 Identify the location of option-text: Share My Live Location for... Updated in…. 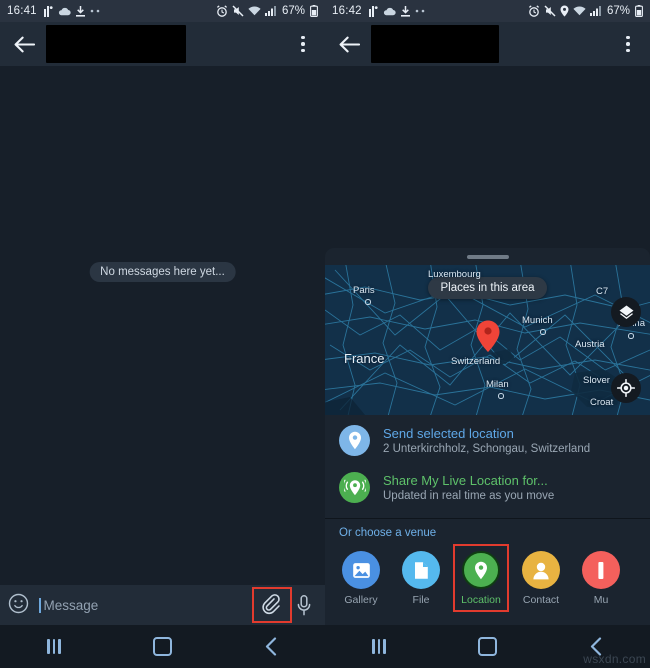
(468, 487).